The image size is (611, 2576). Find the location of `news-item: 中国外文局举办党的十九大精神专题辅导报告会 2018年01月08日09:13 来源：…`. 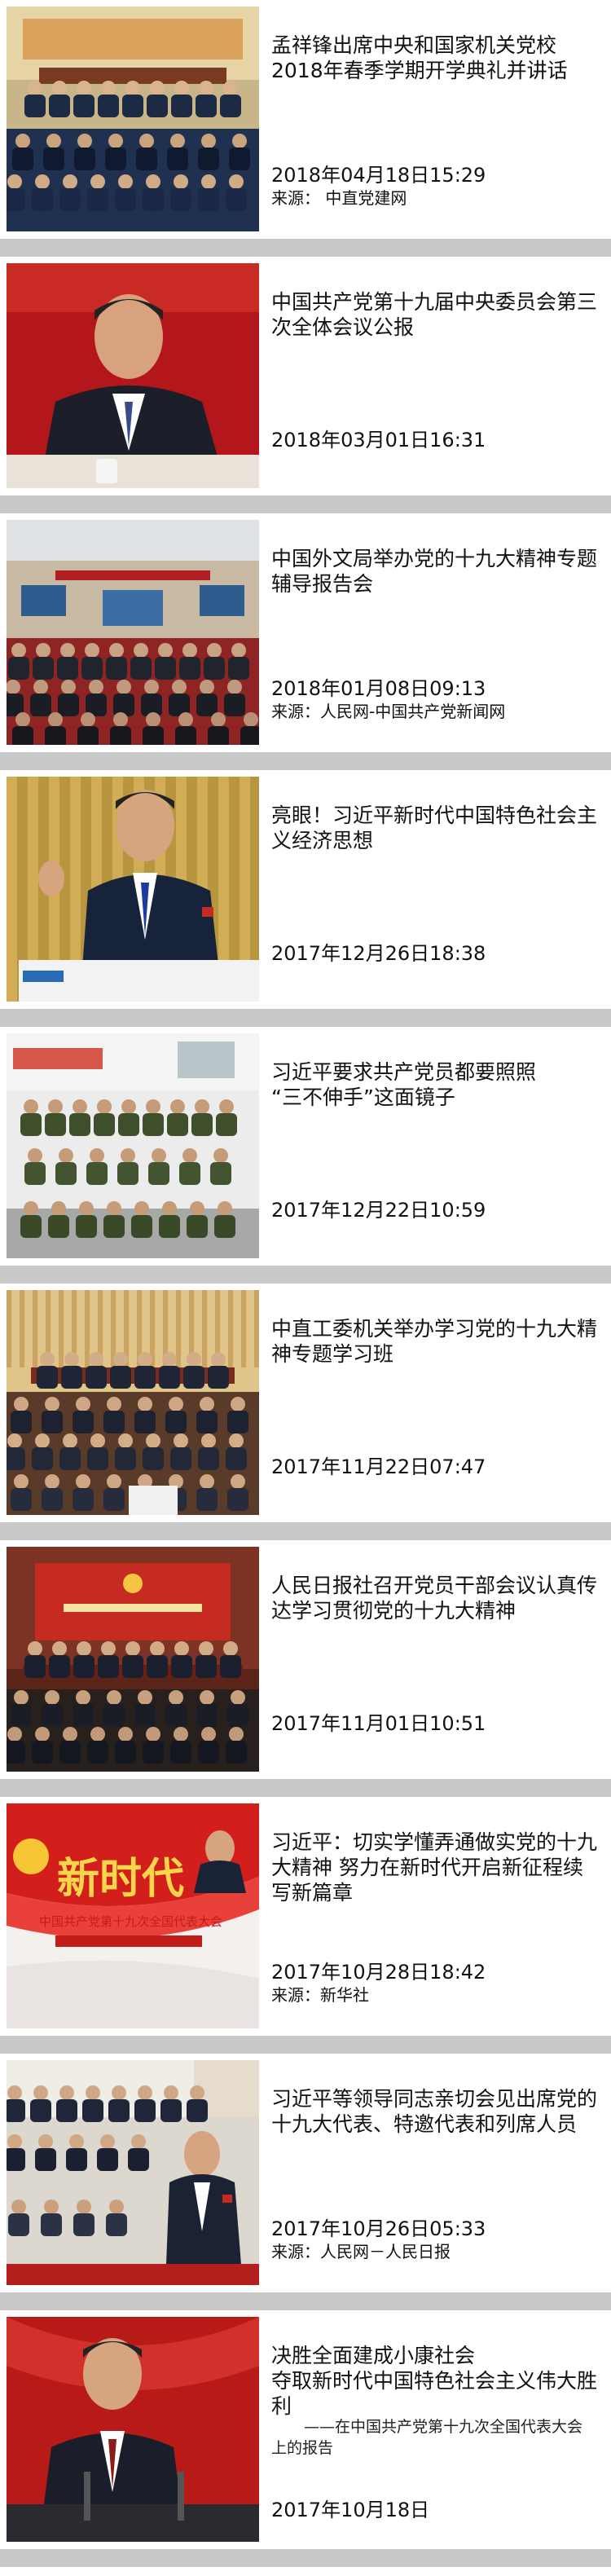

news-item: 中国外文局举办党的十九大精神专题辅导报告会 2018年01月08日09:13 来源：… is located at coordinates (305, 642).